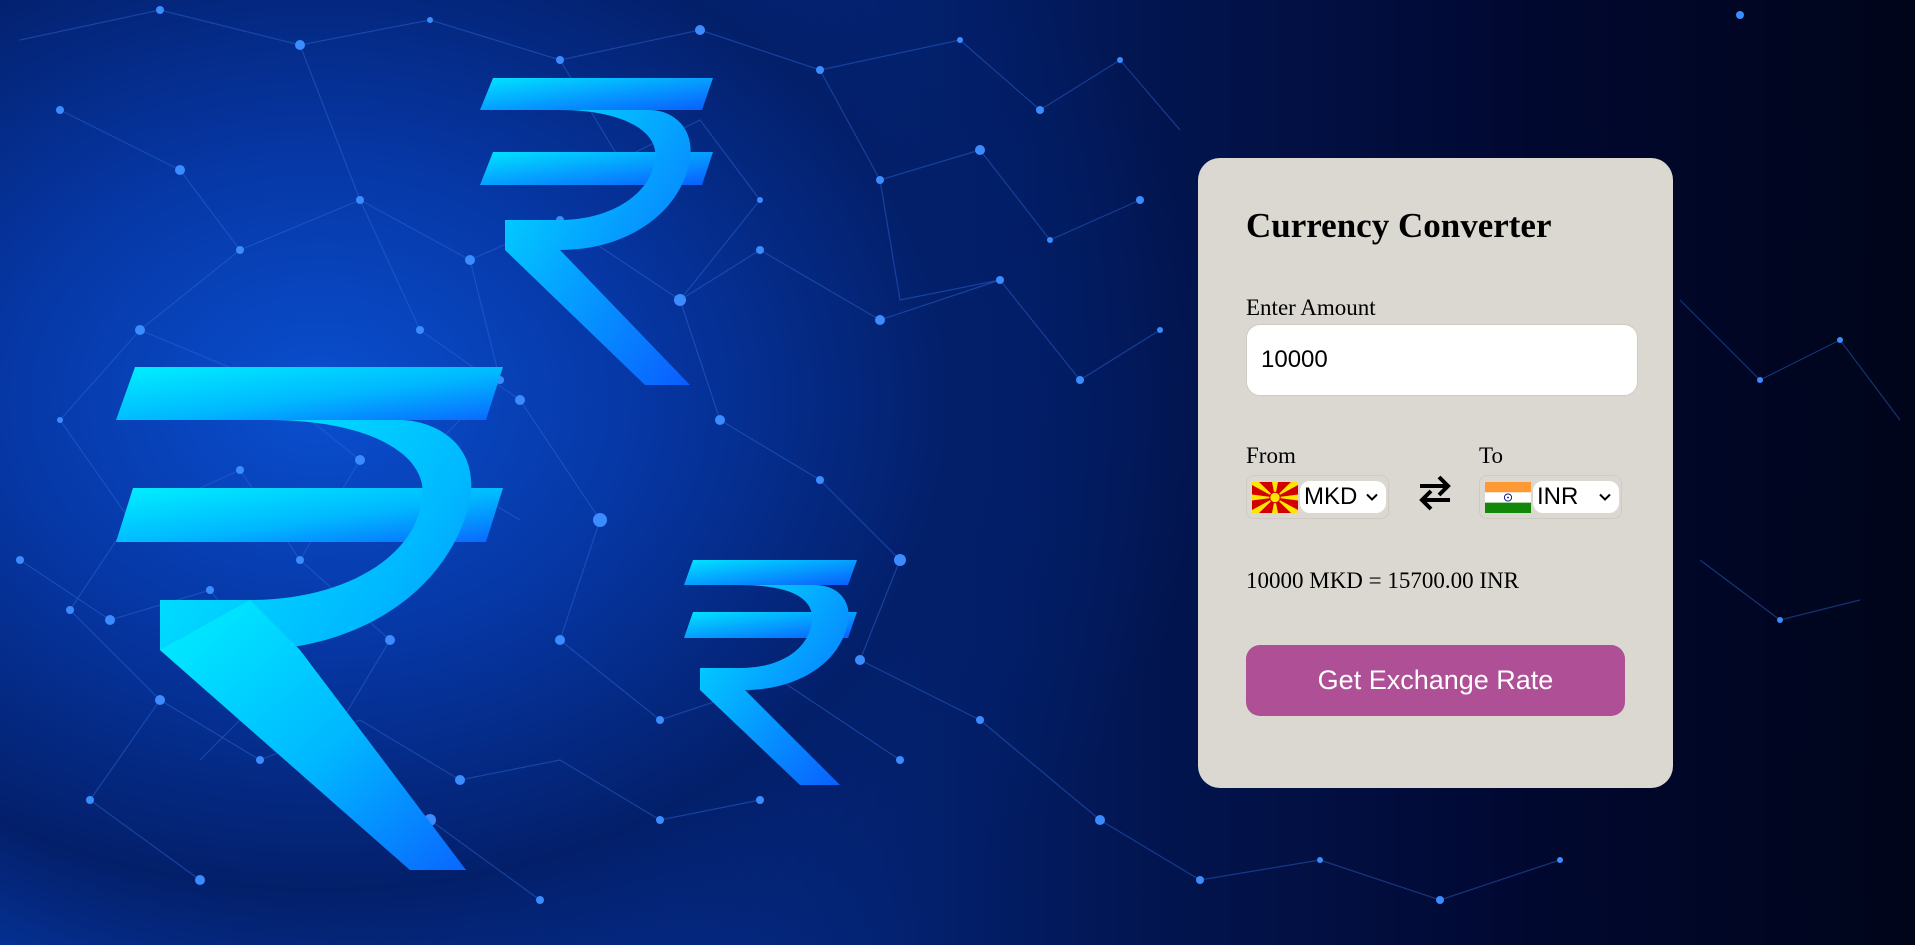 This screenshot has height=947, width=1915. Describe the element at coordinates (1331, 496) in the screenshot. I see `from-currency-value: MKD` at that location.